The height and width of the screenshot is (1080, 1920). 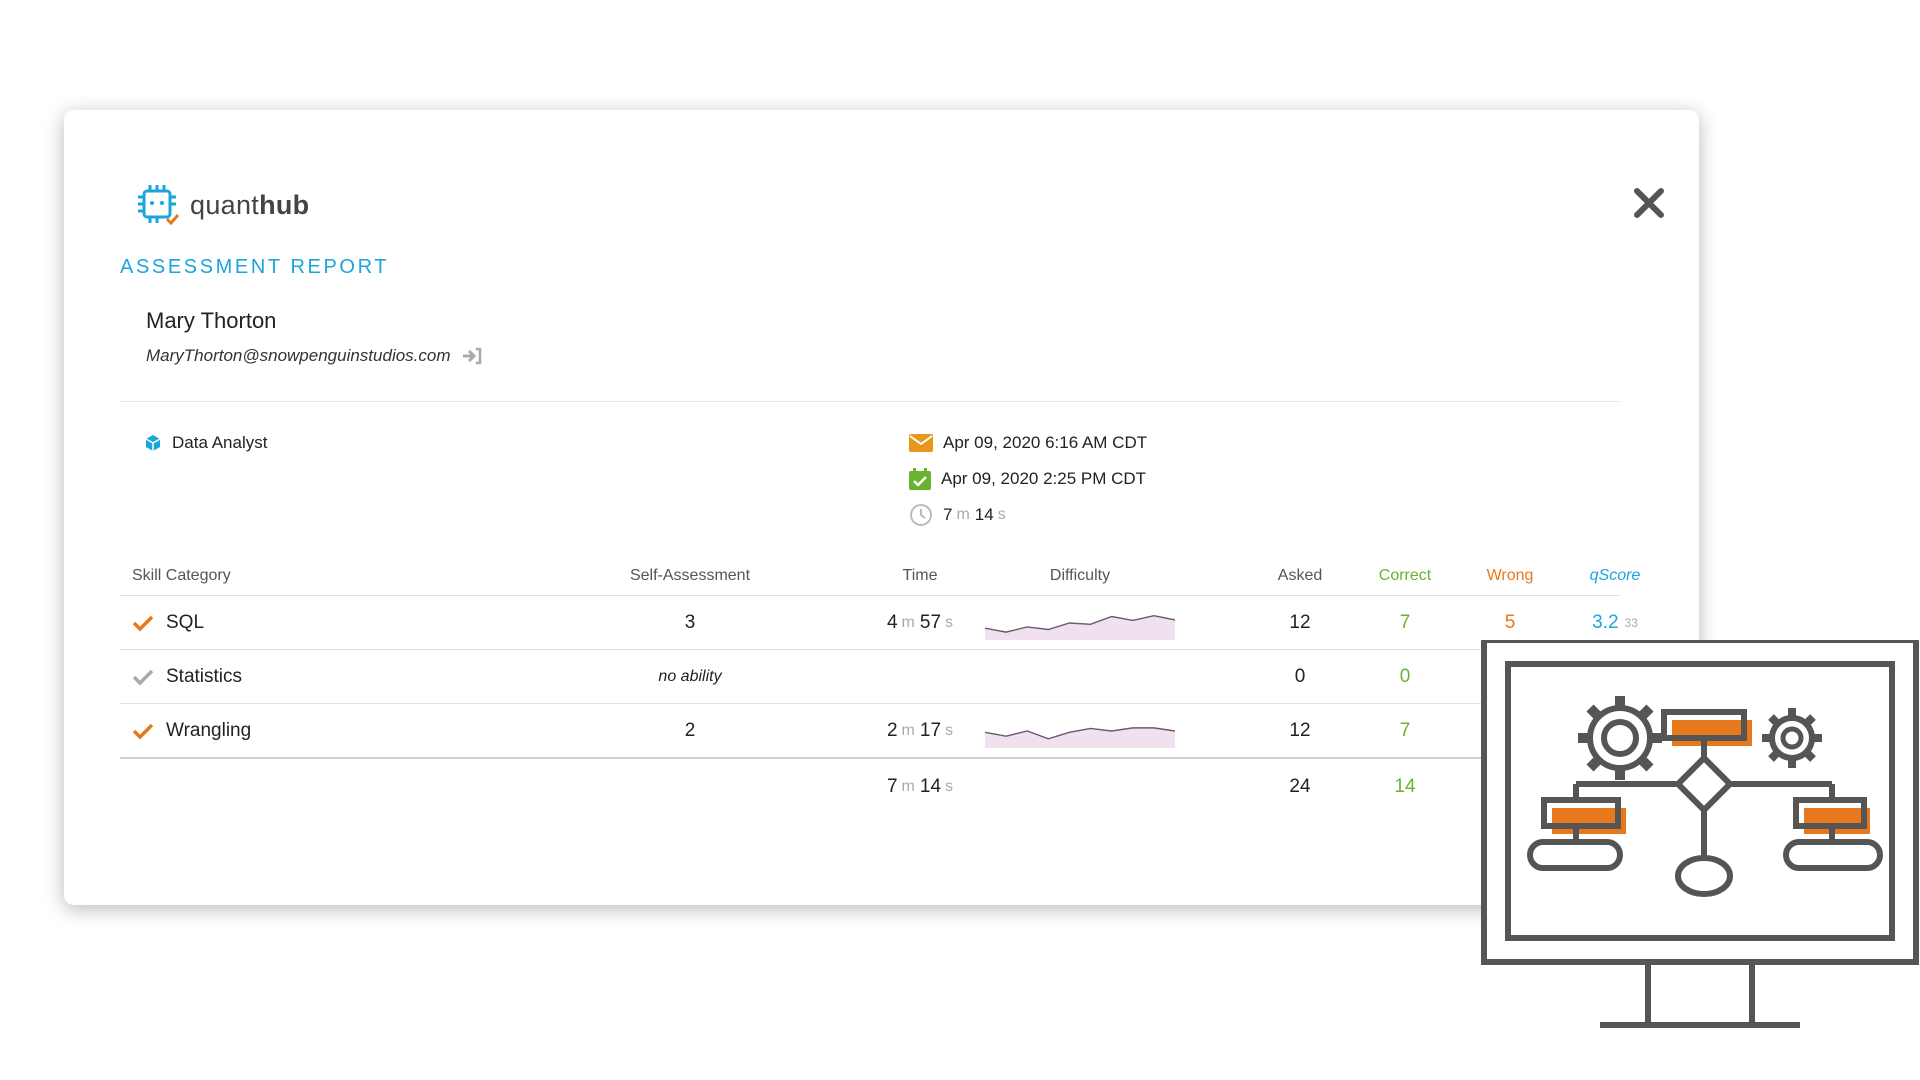 What do you see at coordinates (957, 515) in the screenshot?
I see `total-duration: 7 m 14 s` at bounding box center [957, 515].